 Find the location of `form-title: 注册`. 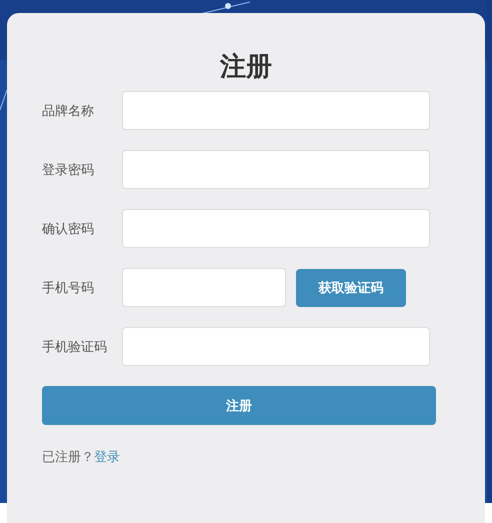

form-title: 注册 is located at coordinates (245, 66).